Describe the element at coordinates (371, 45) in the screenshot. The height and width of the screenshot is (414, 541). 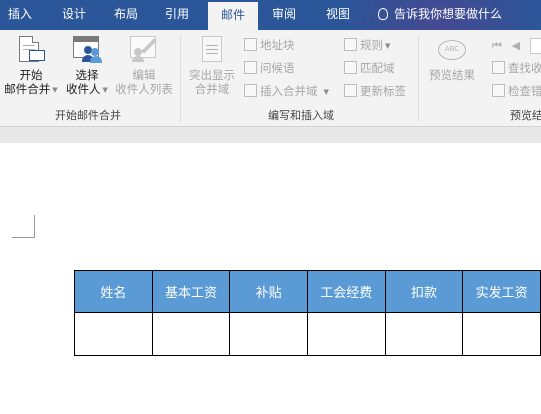
I see `rules-label: 规则` at that location.